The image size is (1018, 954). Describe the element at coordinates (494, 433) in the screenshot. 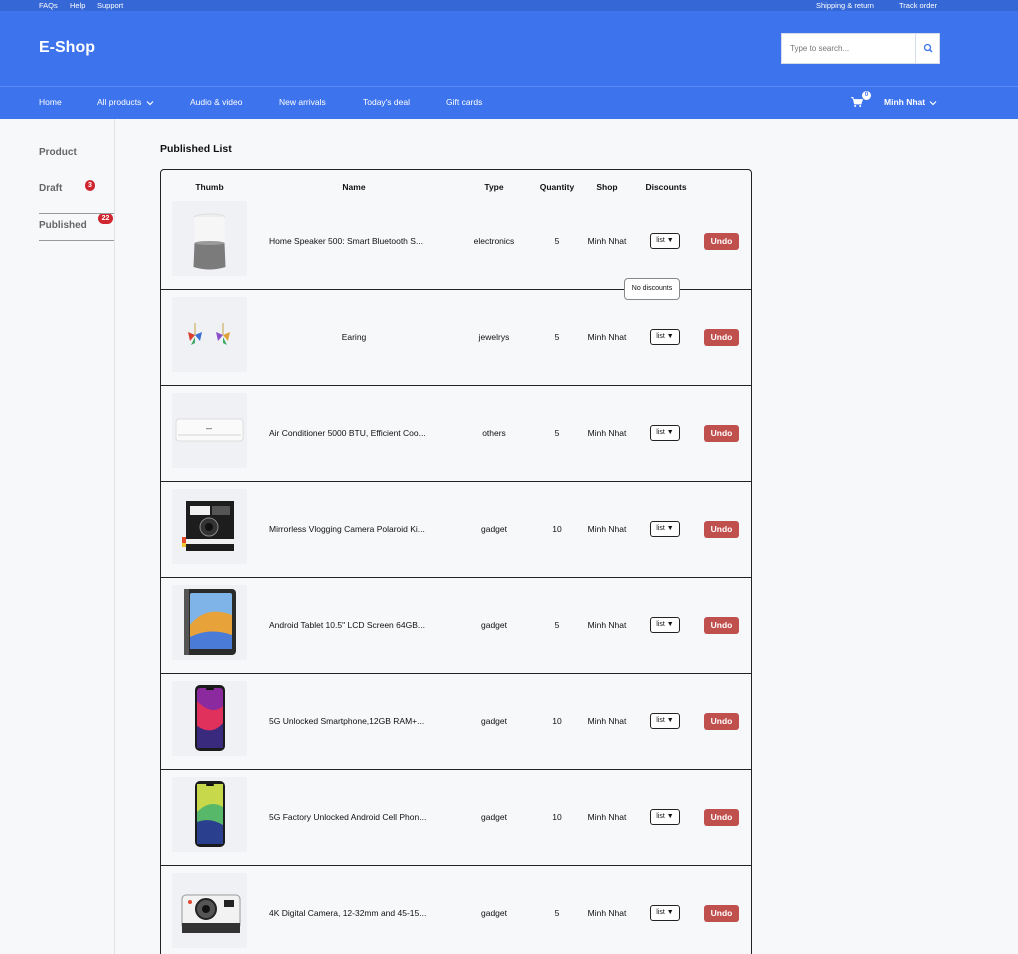

I see `product-type: others` at that location.